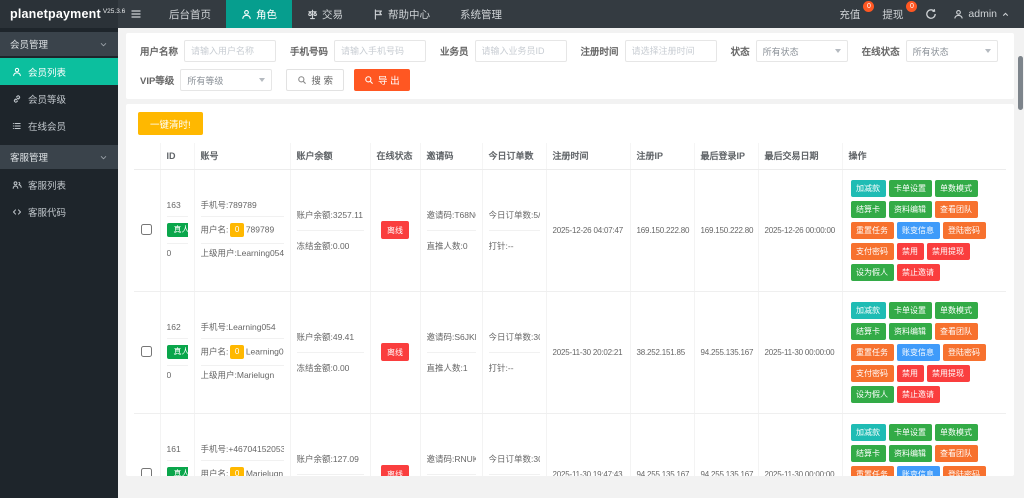 This screenshot has width=1024, height=498. I want to click on person-icon, so click(959, 14).